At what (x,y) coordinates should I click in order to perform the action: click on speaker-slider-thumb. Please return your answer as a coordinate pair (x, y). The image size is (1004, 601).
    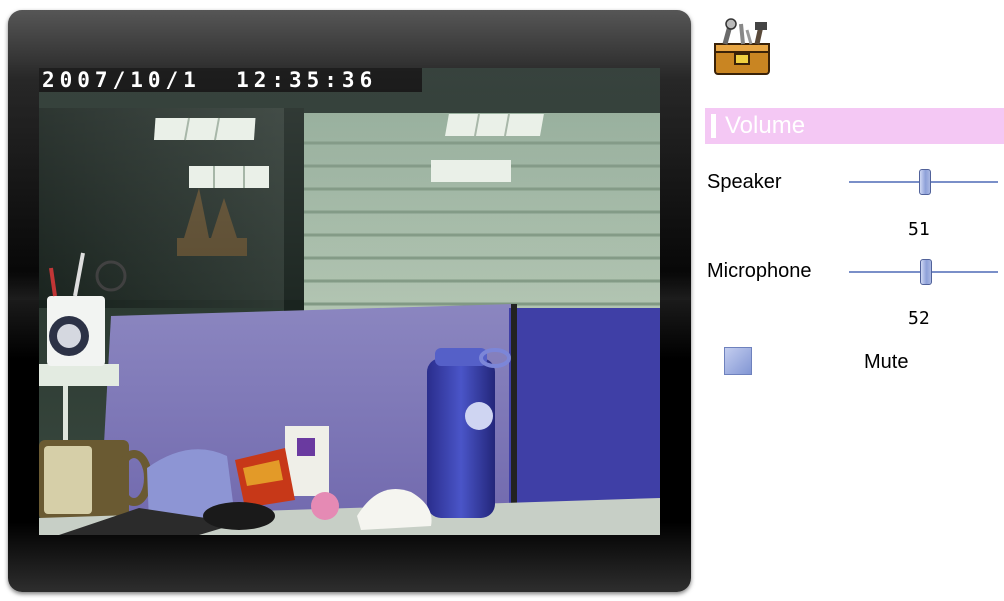
    Looking at the image, I should click on (924, 182).